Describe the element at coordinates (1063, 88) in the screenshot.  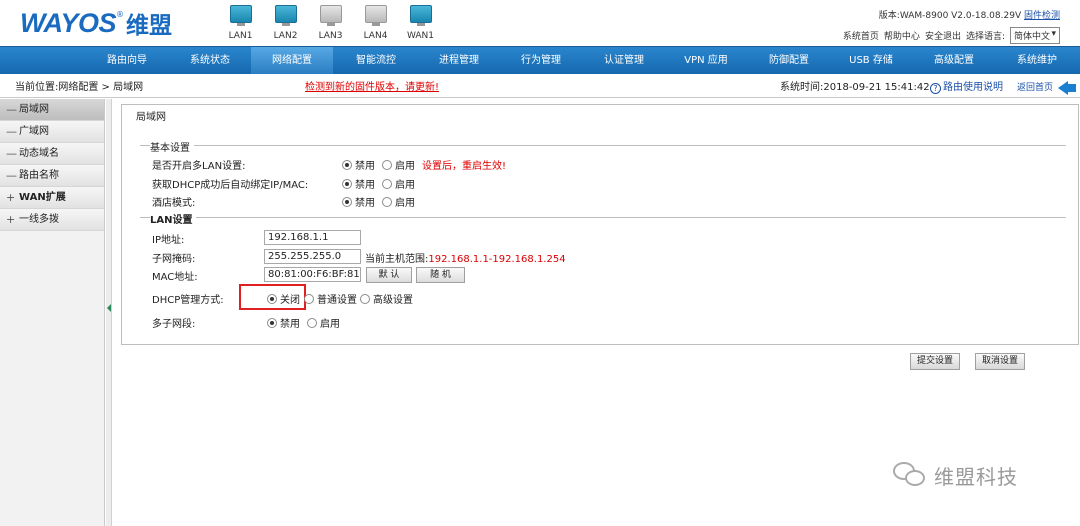
I see `back-arrow-icon` at that location.